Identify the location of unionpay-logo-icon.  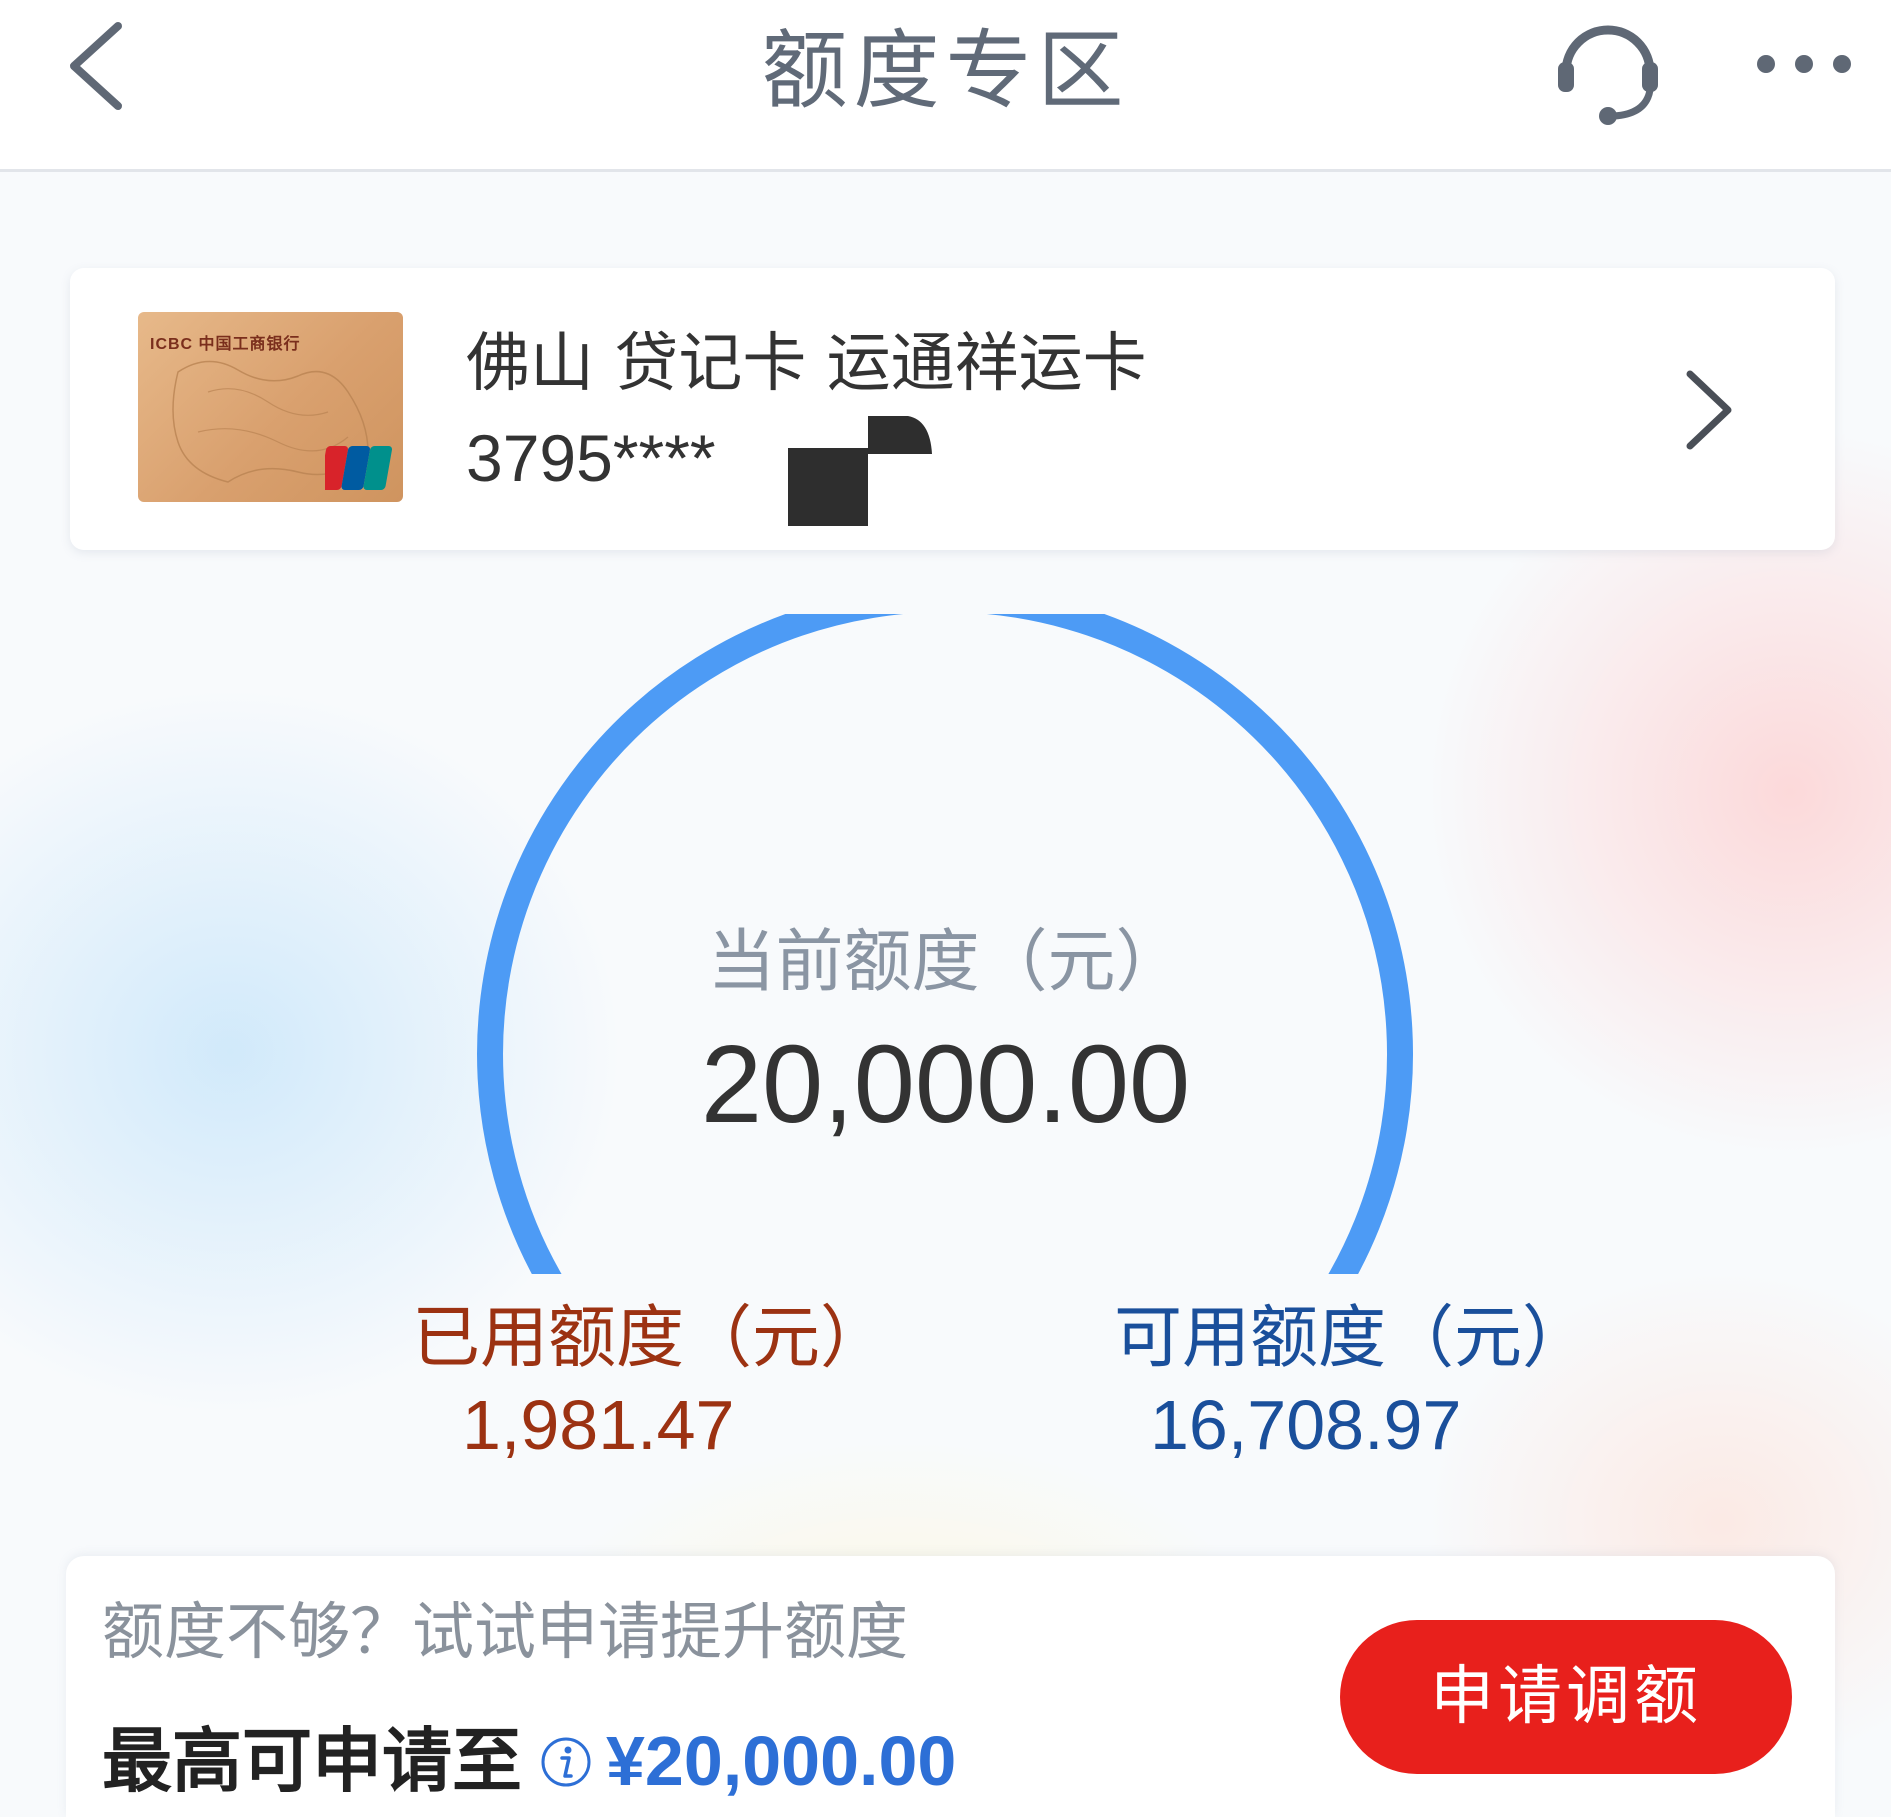
(359, 468).